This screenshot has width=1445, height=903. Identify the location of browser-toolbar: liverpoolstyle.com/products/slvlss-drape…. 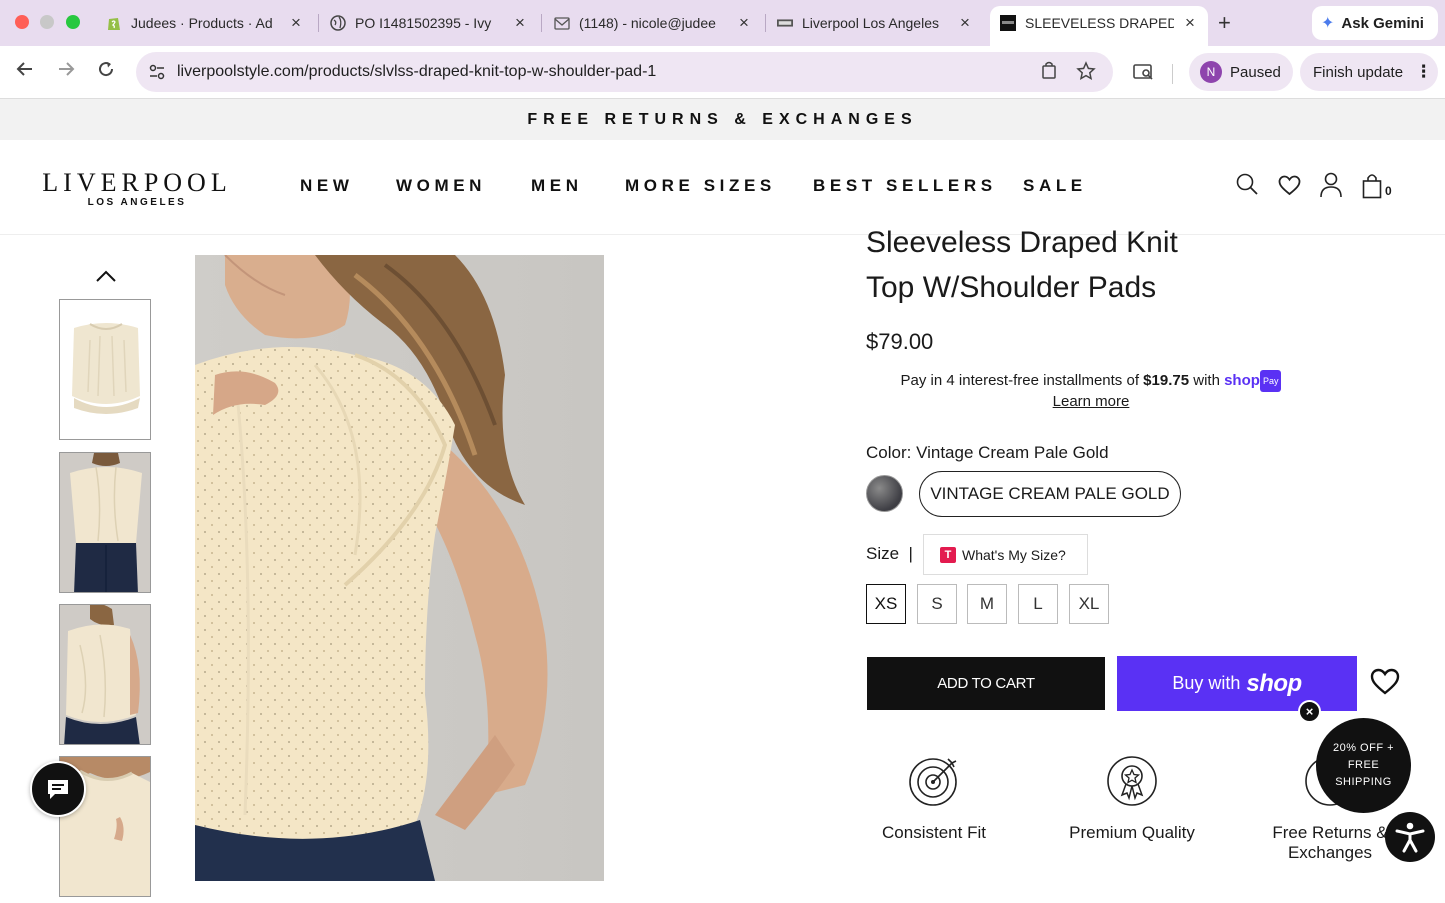
(722, 72).